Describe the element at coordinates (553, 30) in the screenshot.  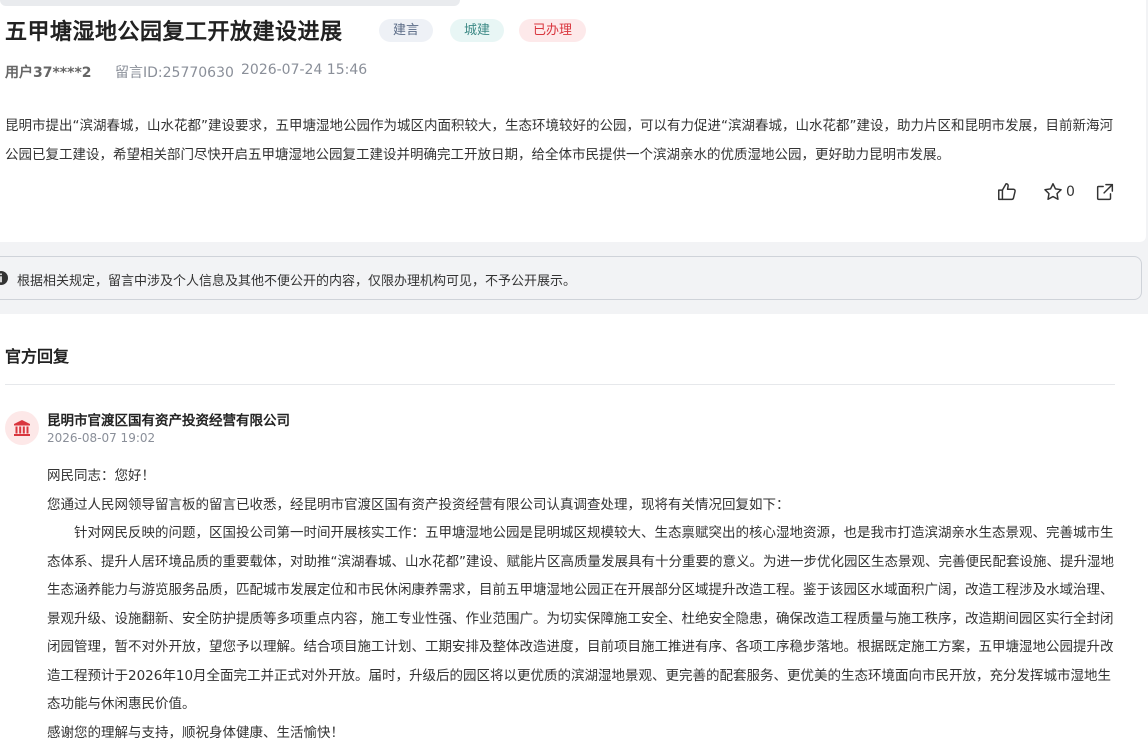
I see `status-badge: 已办理` at that location.